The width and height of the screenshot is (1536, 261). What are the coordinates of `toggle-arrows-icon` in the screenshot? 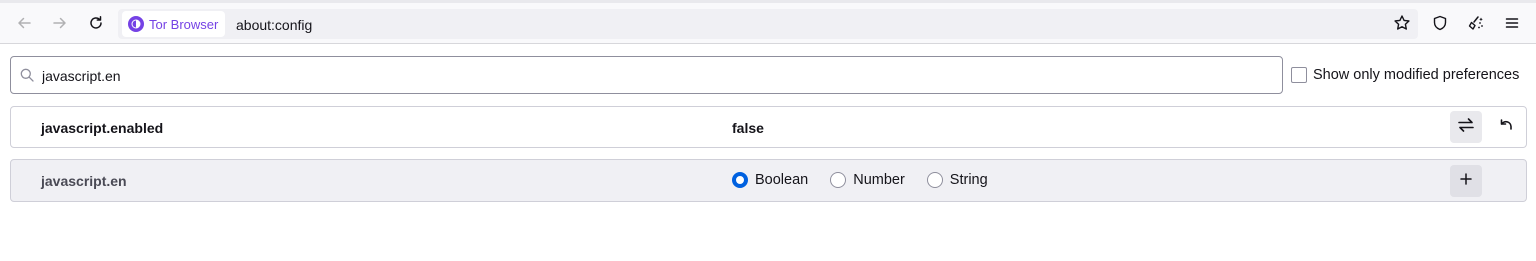 It's located at (1466, 127).